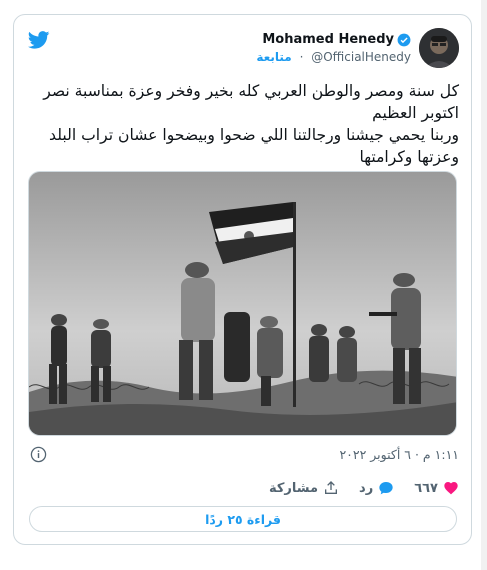 The image size is (487, 570). Describe the element at coordinates (293, 488) in the screenshot. I see `share-label: مشاركة` at that location.